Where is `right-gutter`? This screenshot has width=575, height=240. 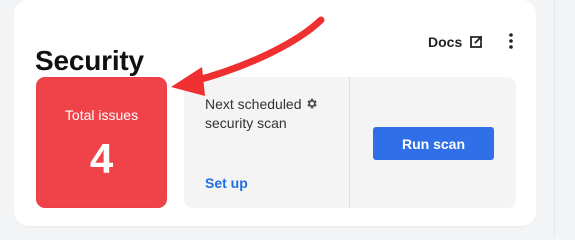 right-gutter is located at coordinates (564, 118).